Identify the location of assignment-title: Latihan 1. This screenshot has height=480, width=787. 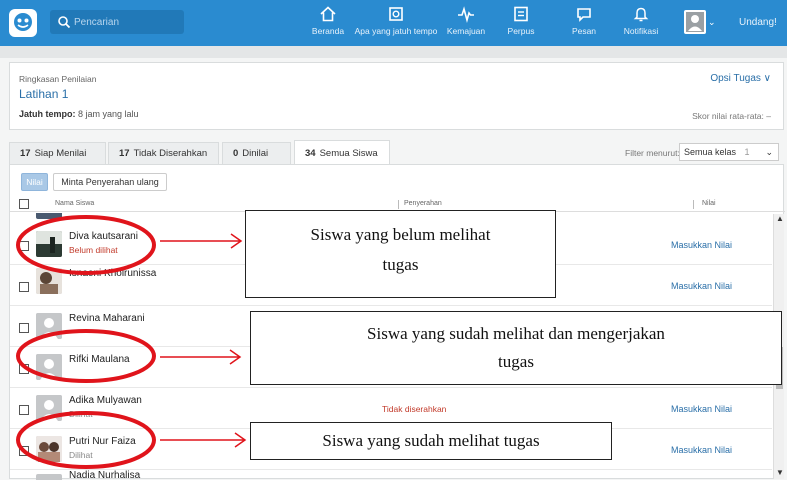
(43, 94).